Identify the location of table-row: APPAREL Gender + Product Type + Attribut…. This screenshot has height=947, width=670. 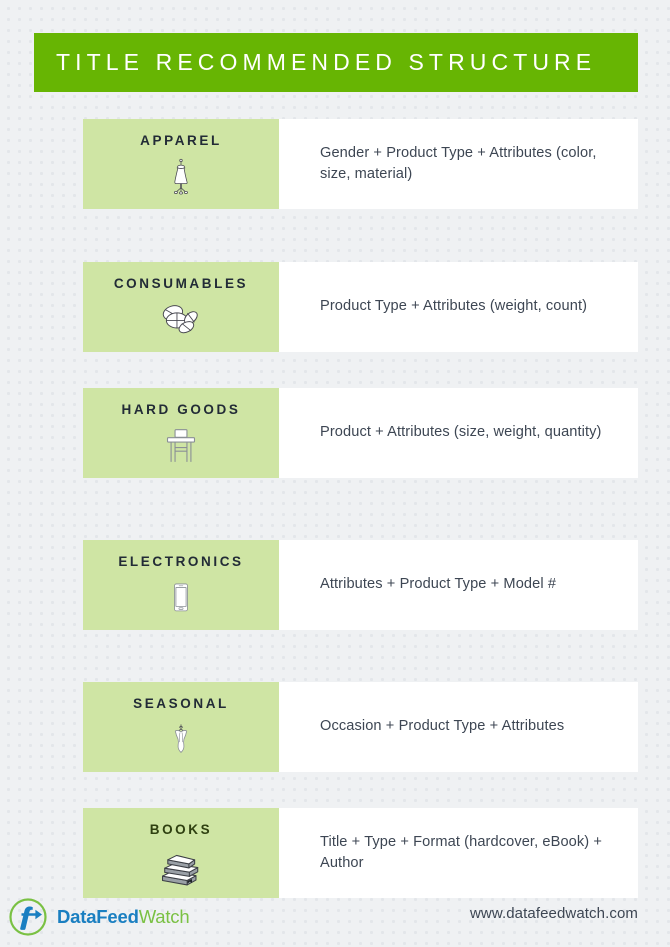
(360, 164).